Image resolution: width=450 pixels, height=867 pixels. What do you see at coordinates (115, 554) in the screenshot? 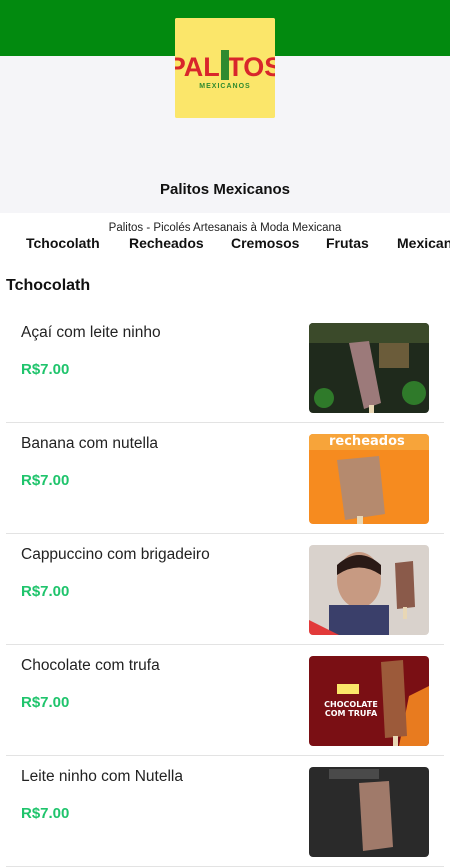
I see `product-name: Cappuccino com brigadeiro` at bounding box center [115, 554].